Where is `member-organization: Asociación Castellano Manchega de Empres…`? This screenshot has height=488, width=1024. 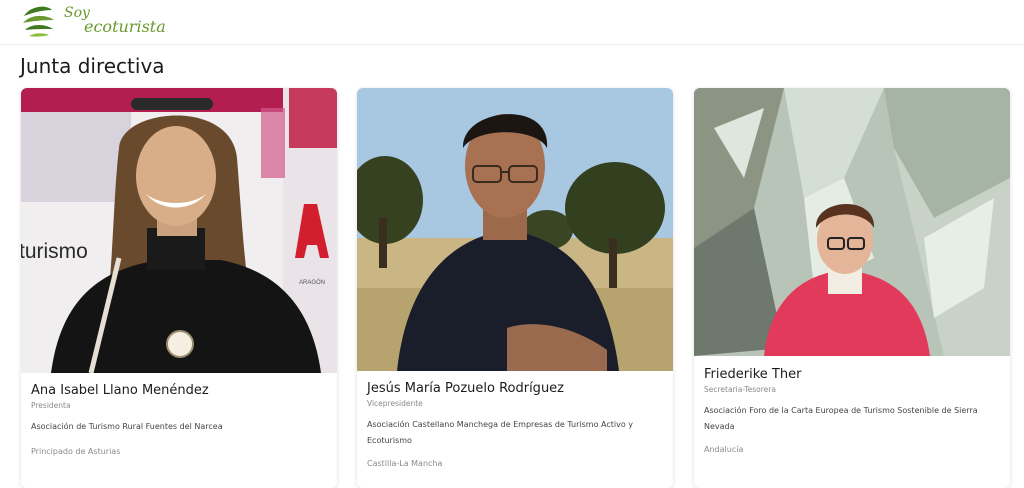
member-organization: Asociación Castellano Manchega de Empres… is located at coordinates (500, 432).